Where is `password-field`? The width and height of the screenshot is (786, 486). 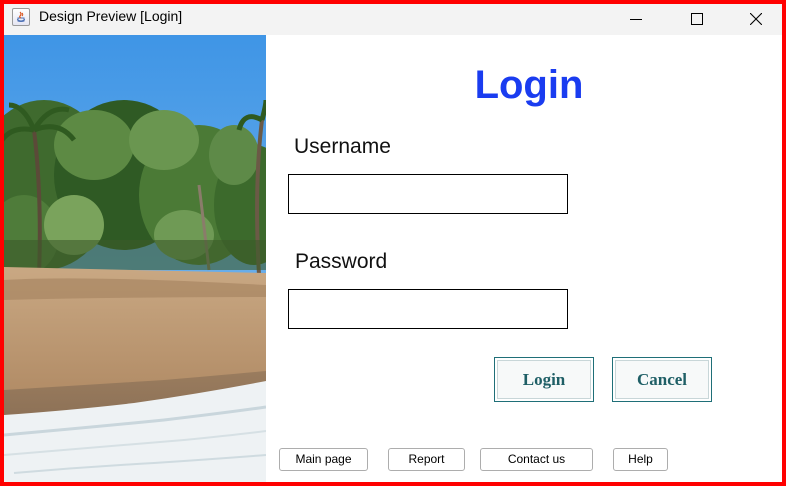
password-field is located at coordinates (428, 309).